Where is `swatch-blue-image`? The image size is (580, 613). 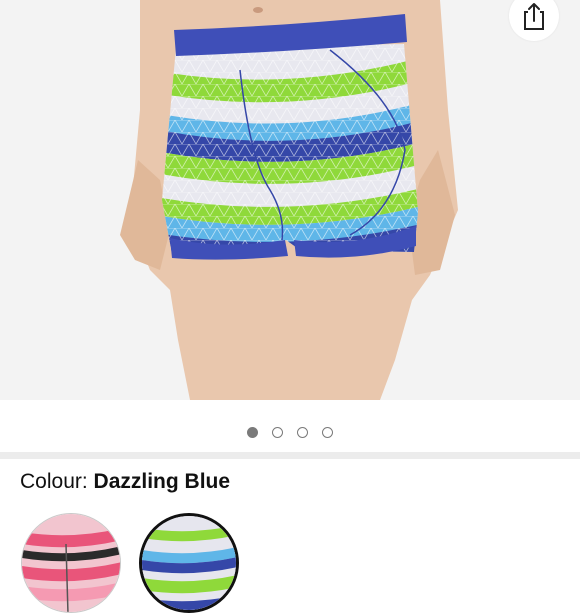 swatch-blue-image is located at coordinates (189, 563).